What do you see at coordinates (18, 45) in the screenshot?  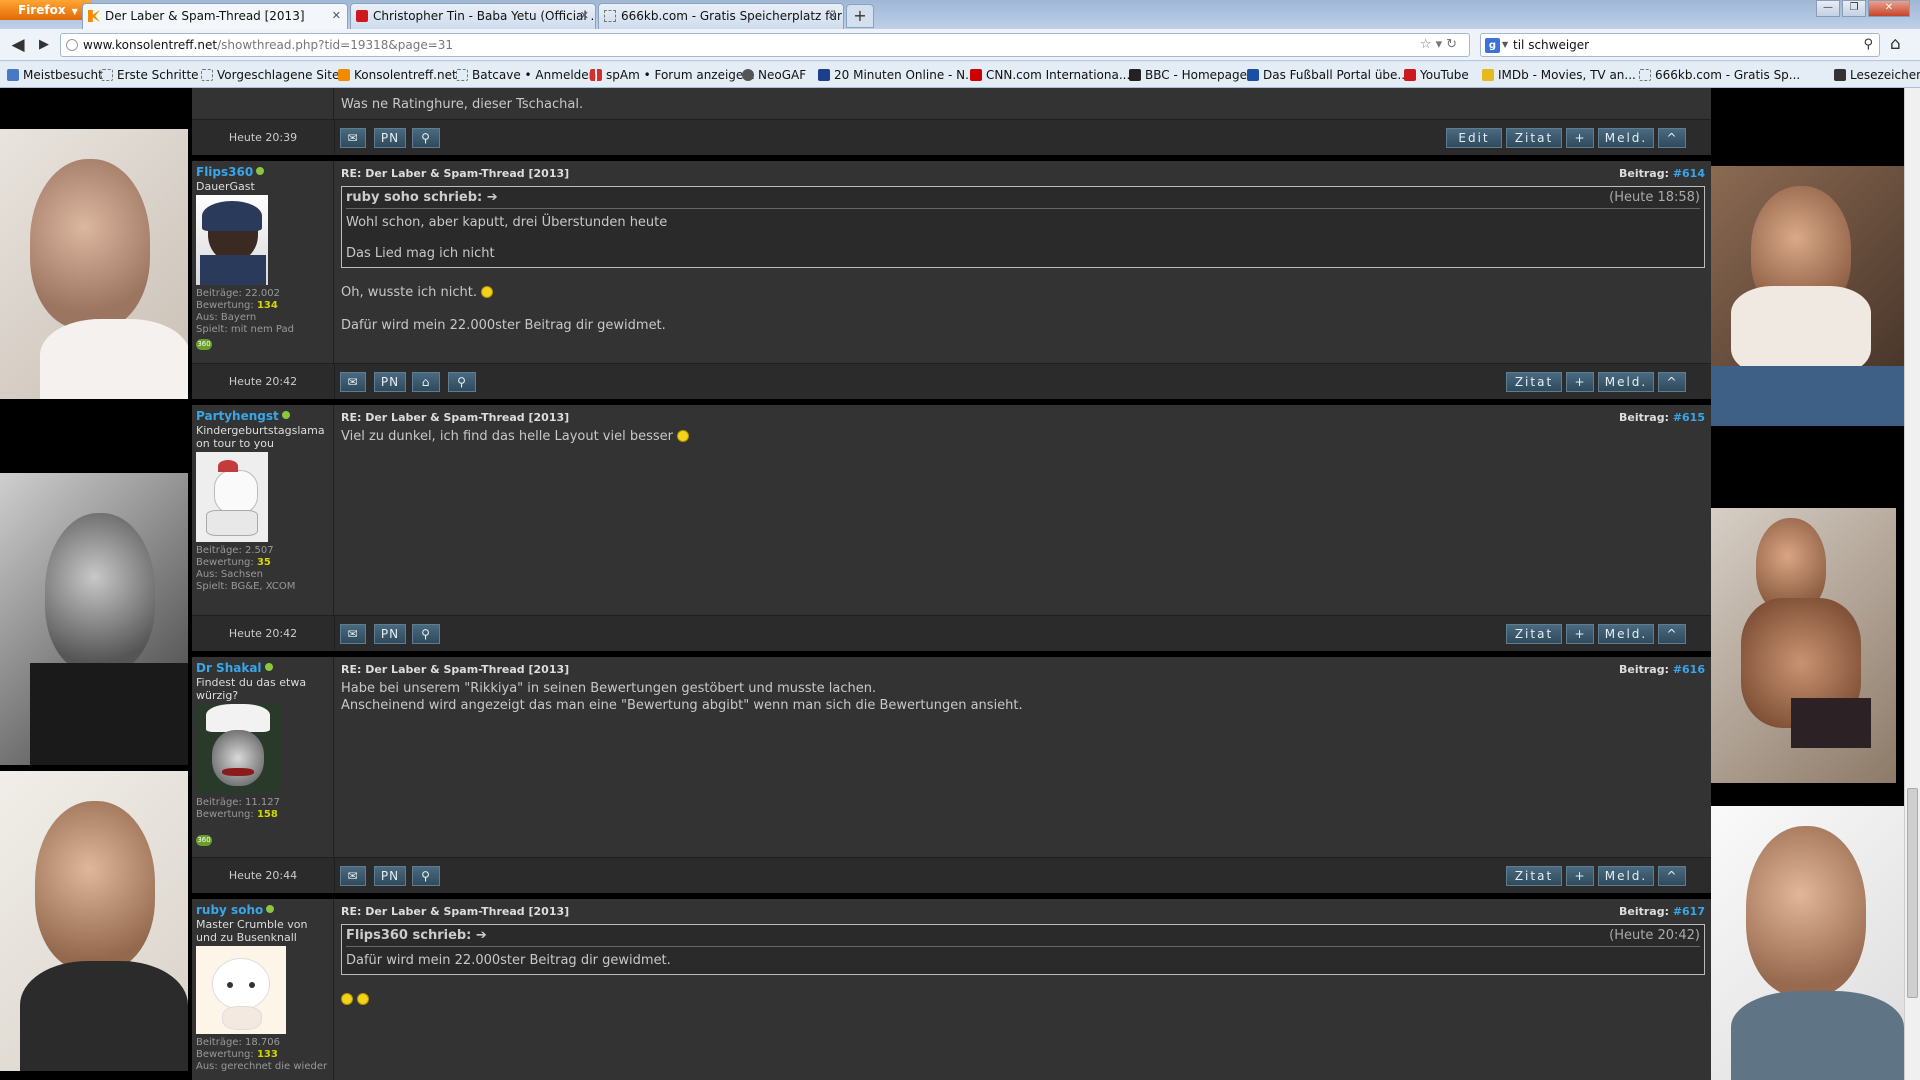 I see `back-button: ◀` at bounding box center [18, 45].